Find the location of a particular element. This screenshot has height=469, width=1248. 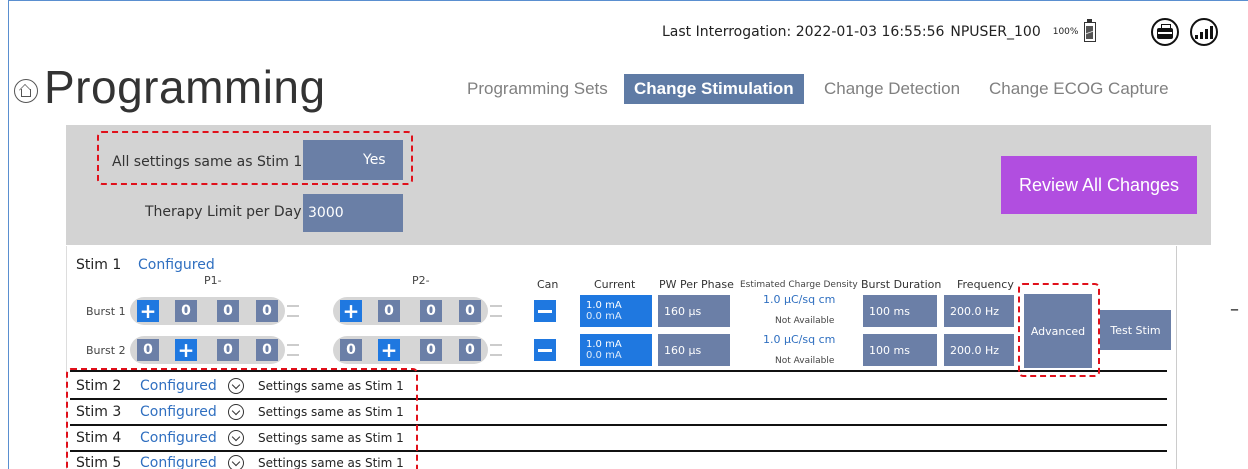

p2-label: P2- is located at coordinates (421, 280).